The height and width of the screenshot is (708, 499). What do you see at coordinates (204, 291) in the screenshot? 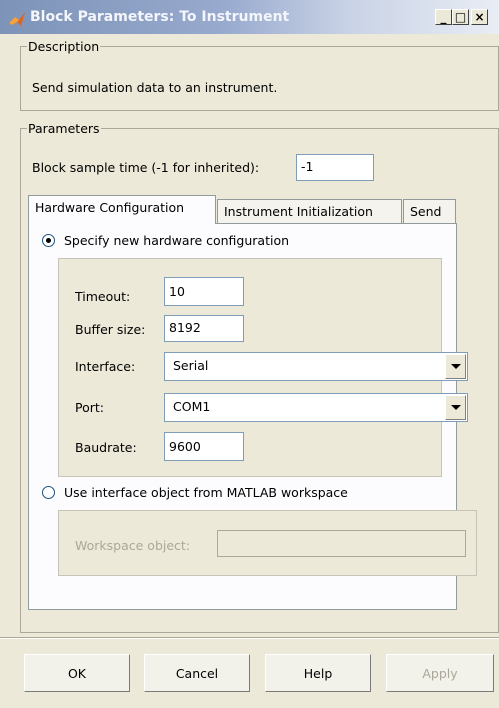
I see `timeout-input: 10` at bounding box center [204, 291].